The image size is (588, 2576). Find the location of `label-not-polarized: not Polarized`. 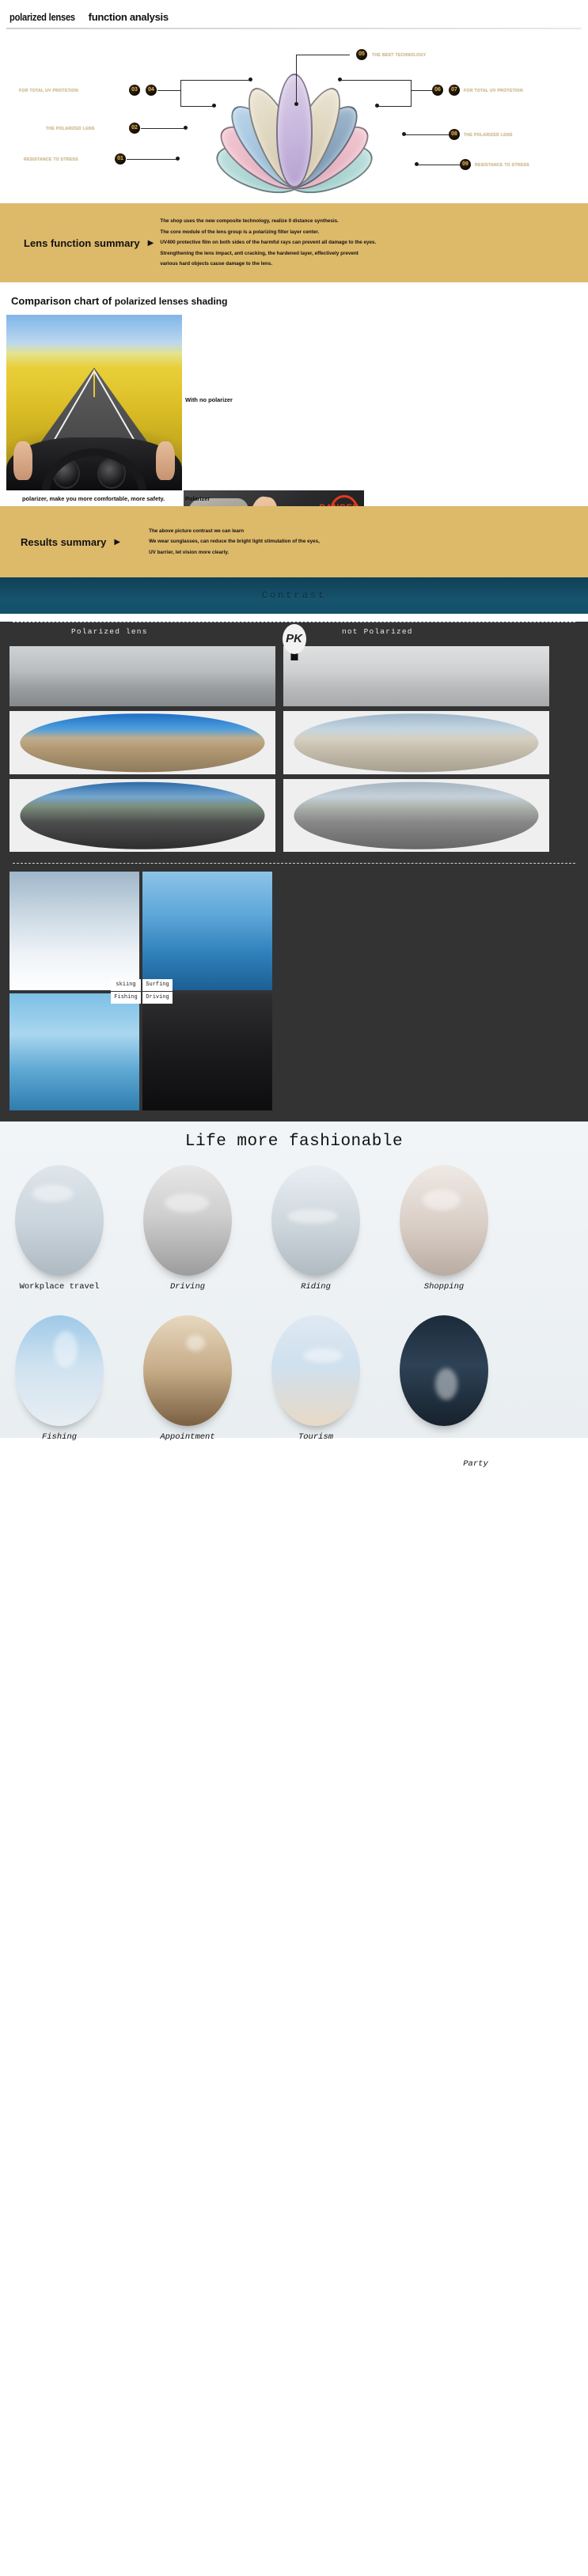

label-not-polarized: not Polarized is located at coordinates (378, 632).